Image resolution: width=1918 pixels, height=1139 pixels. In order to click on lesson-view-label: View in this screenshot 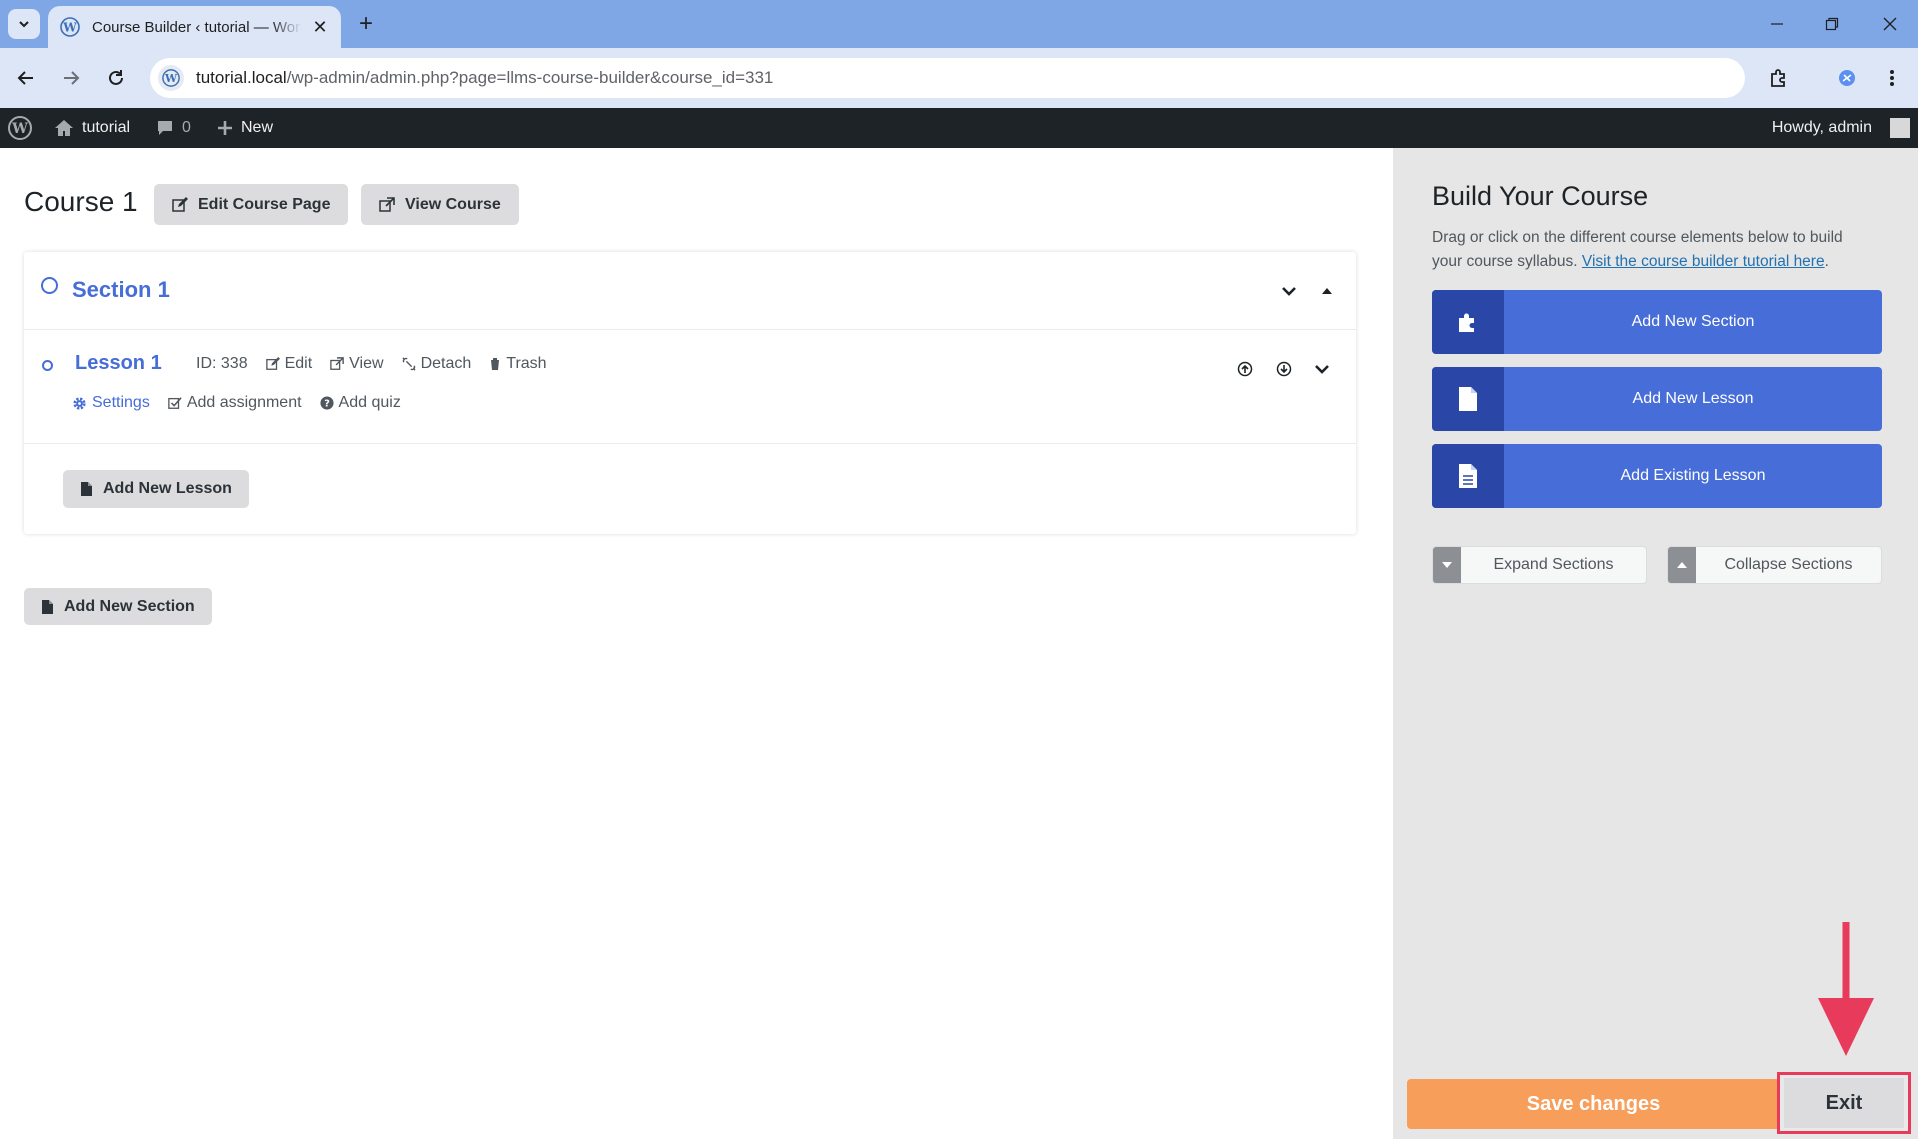, I will do `click(366, 363)`.